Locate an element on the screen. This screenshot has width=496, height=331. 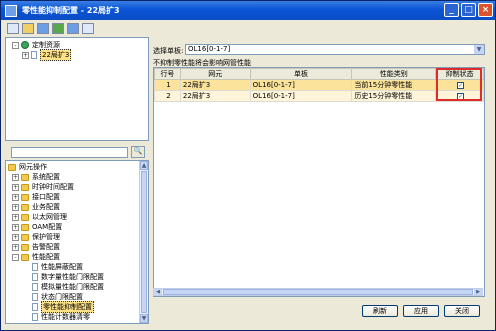
open-folder-icon is located at coordinates (28, 28).